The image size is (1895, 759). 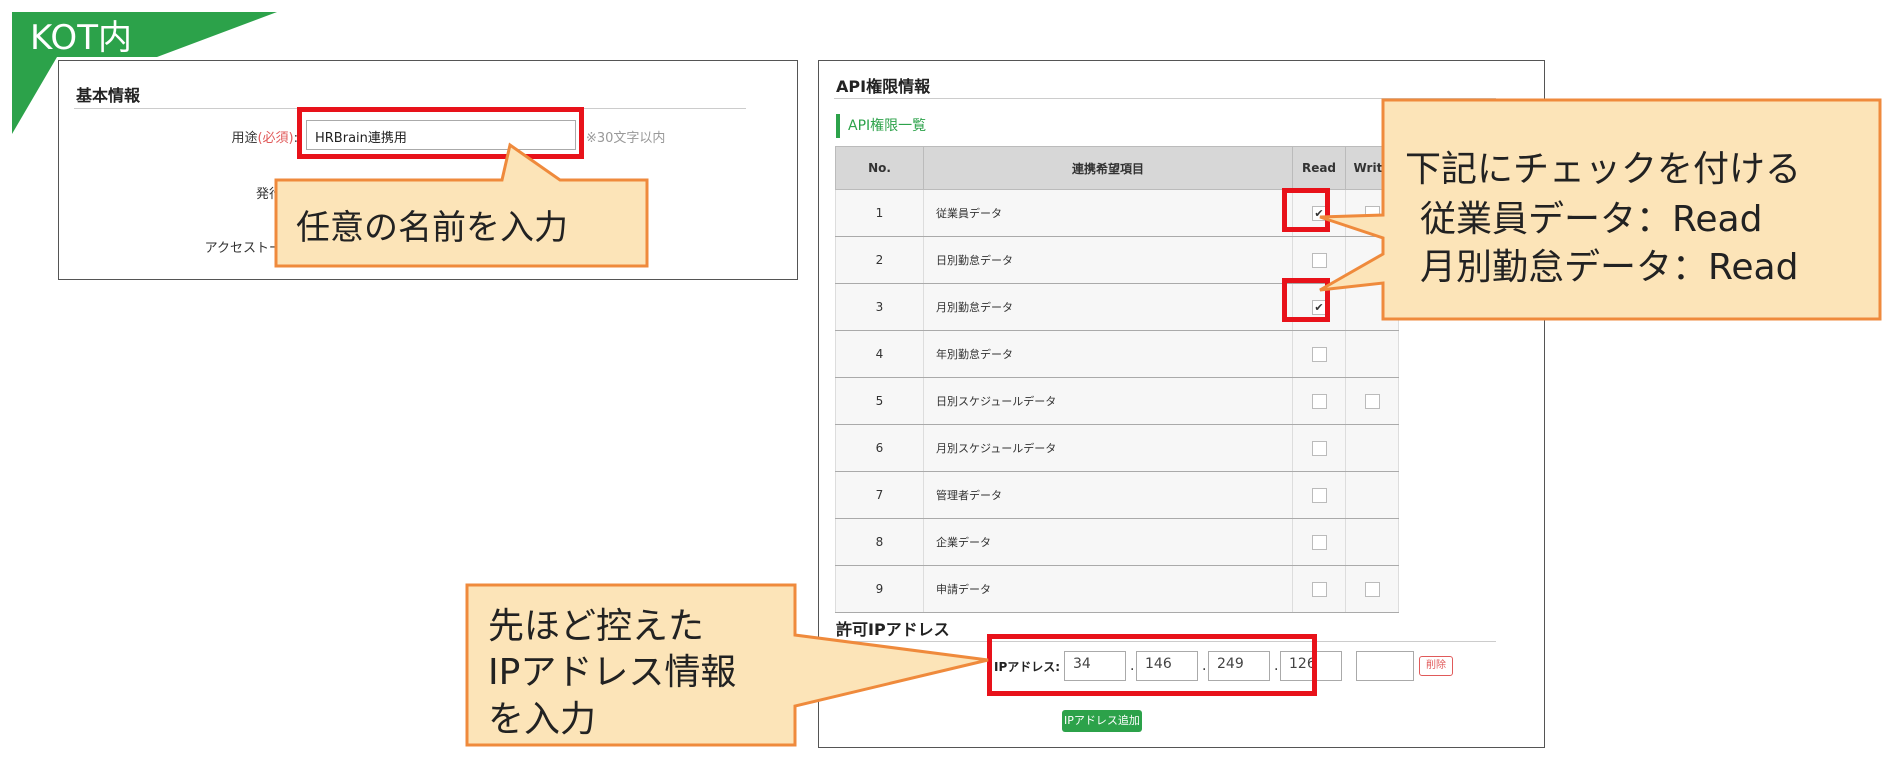 What do you see at coordinates (1591, 219) in the screenshot?
I see `check-callout-line2: 従業員データ：Read` at bounding box center [1591, 219].